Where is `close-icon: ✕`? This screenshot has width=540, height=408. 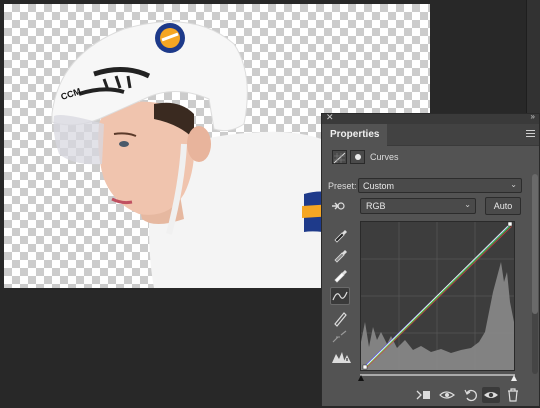
close-icon: ✕ is located at coordinates (330, 117).